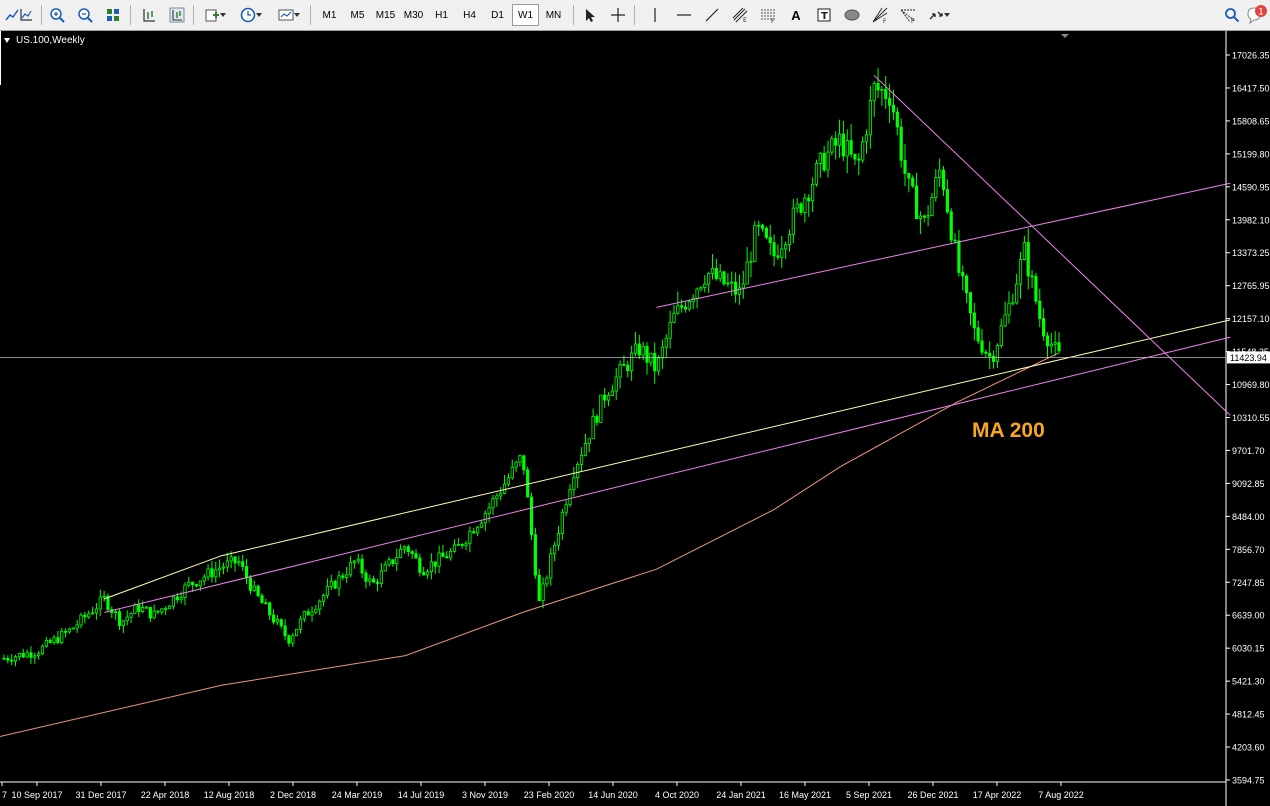 The width and height of the screenshot is (1270, 806). I want to click on chart-menu-icon, so click(7, 40).